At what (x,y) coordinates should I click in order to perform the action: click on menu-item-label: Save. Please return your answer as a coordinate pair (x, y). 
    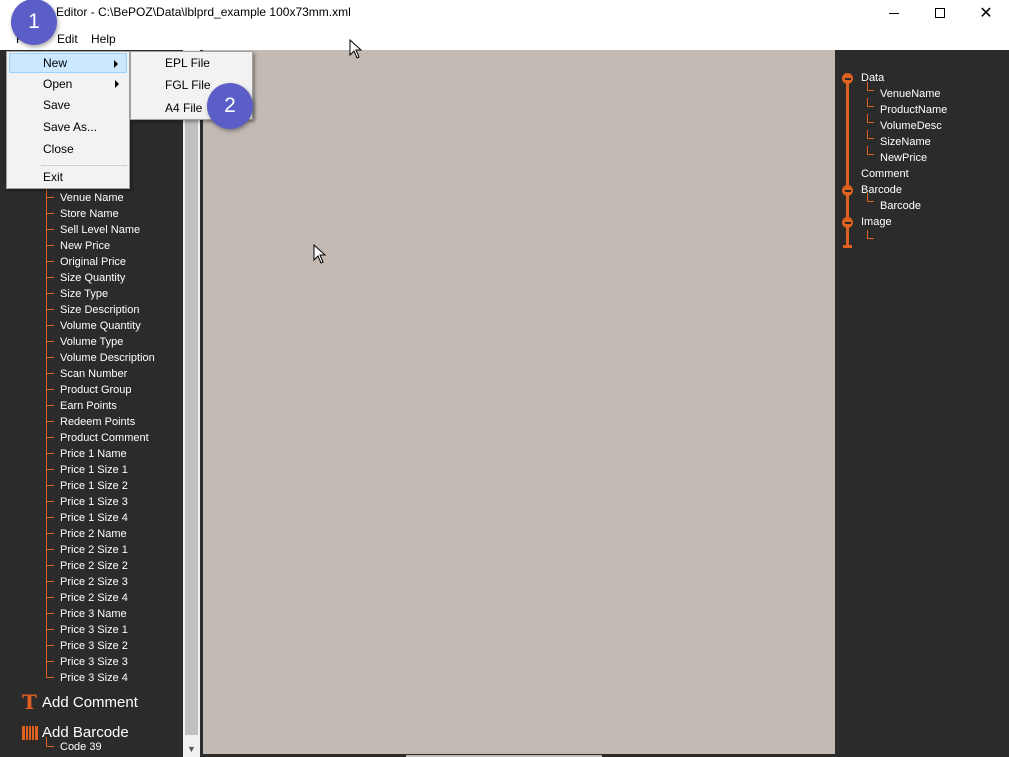
    Looking at the image, I should click on (57, 105).